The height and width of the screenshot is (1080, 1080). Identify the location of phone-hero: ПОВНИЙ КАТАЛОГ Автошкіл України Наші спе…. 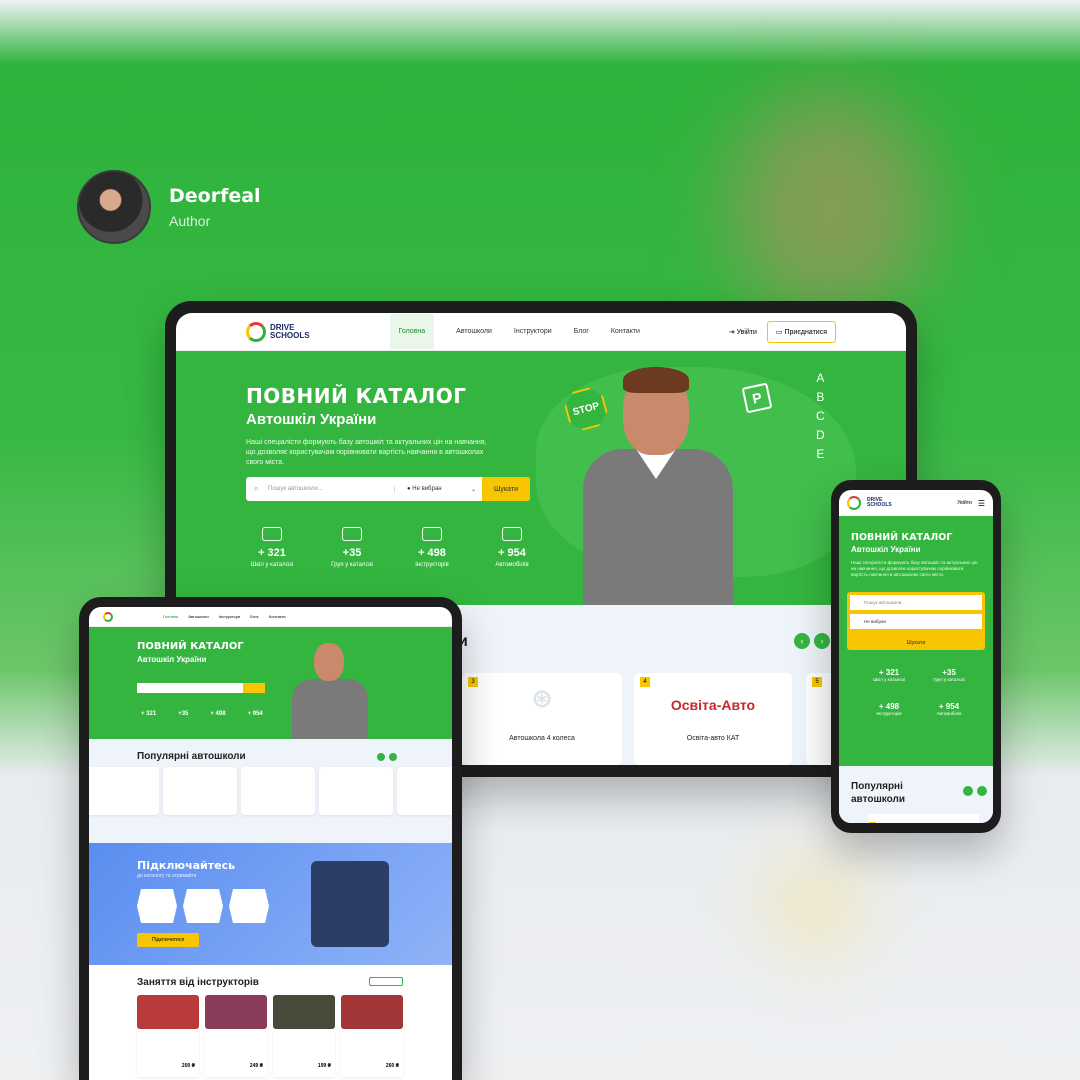
(916, 641).